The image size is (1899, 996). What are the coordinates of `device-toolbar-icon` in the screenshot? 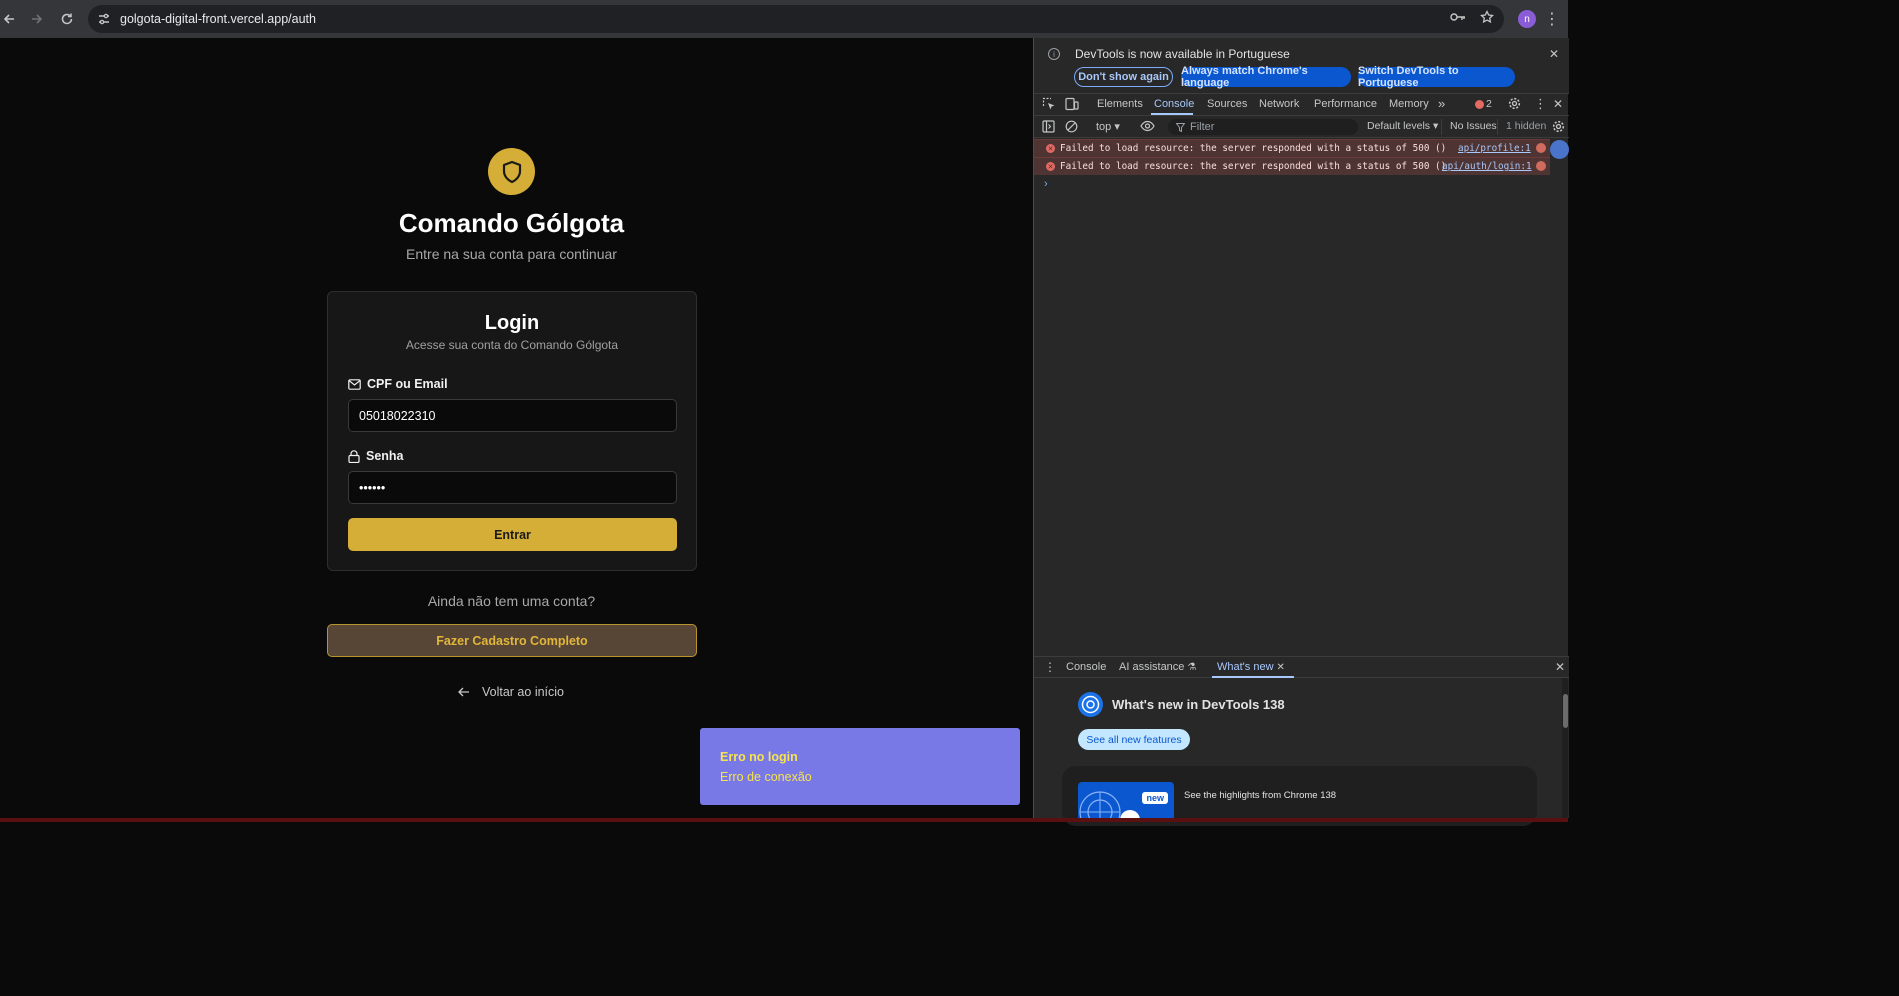 It's located at (1072, 105).